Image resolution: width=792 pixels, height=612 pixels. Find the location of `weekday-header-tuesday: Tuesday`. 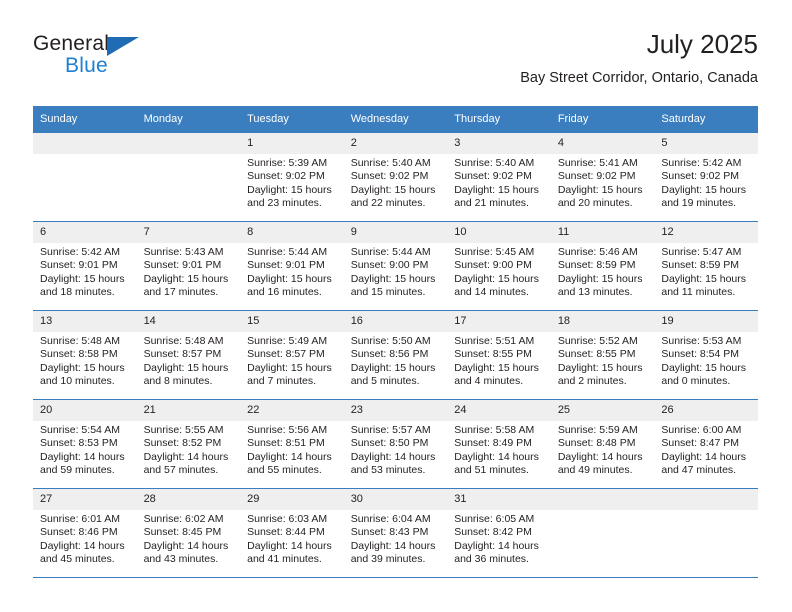

weekday-header-tuesday: Tuesday is located at coordinates (292, 119).